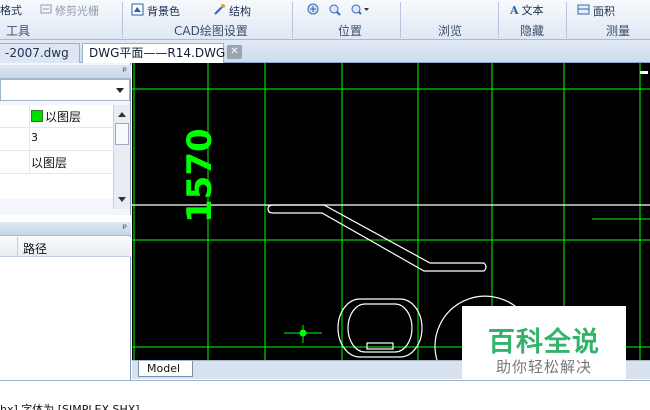 The image size is (650, 410). I want to click on zoom-icon, so click(335, 12).